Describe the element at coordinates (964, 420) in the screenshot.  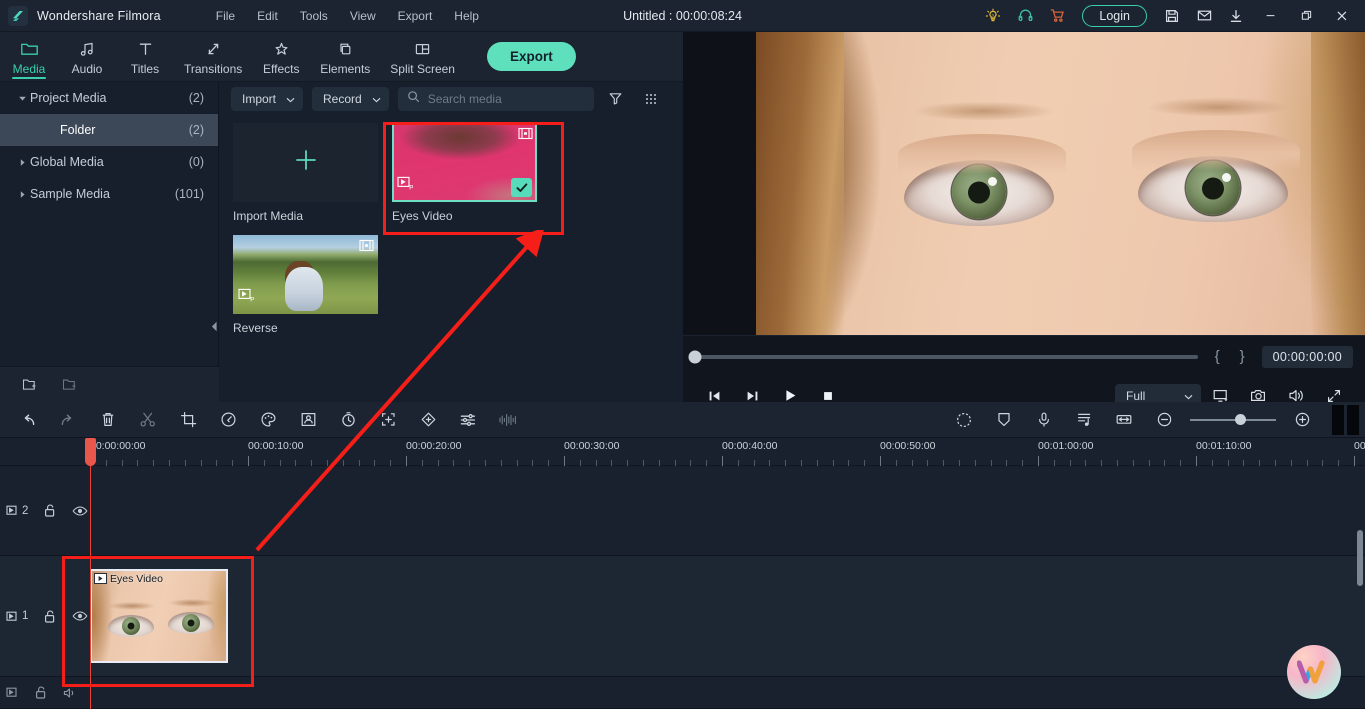
I see `motion-tracking-icon` at that location.